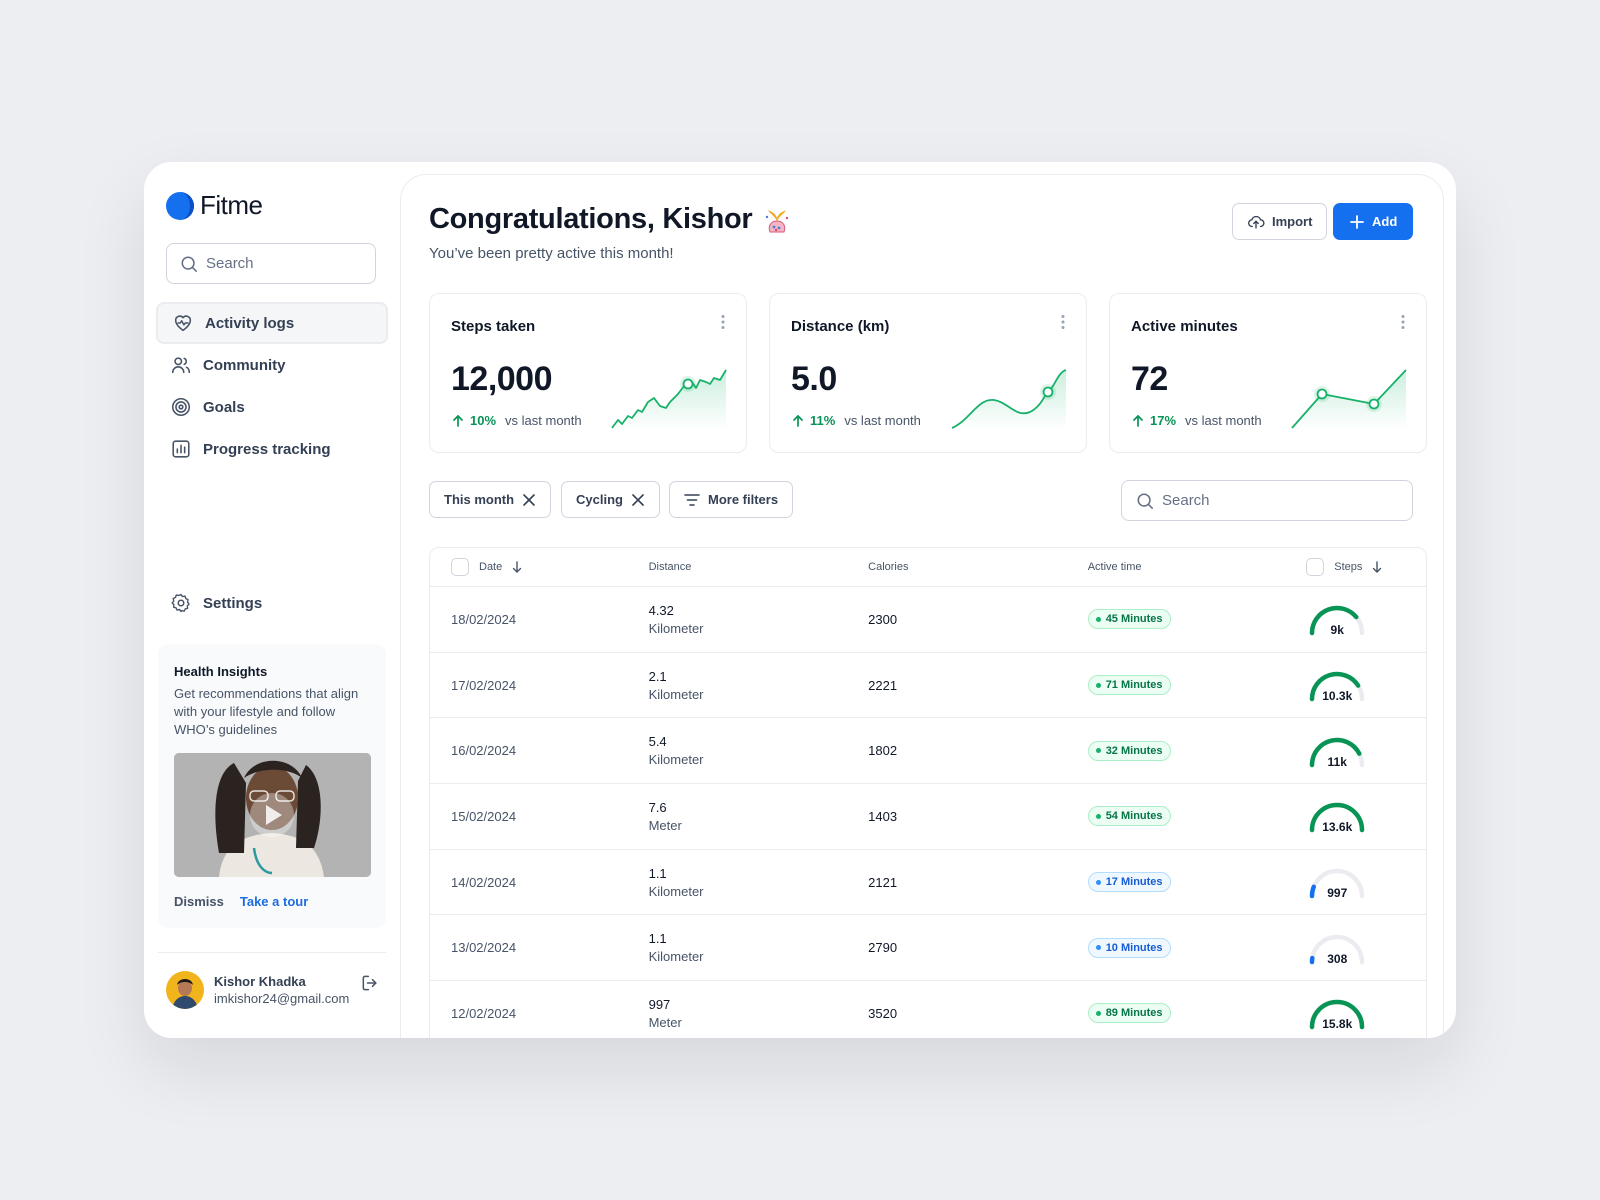 This screenshot has height=1200, width=1600. Describe the element at coordinates (271, 263) in the screenshot. I see `sidebar-search-input: Search` at that location.